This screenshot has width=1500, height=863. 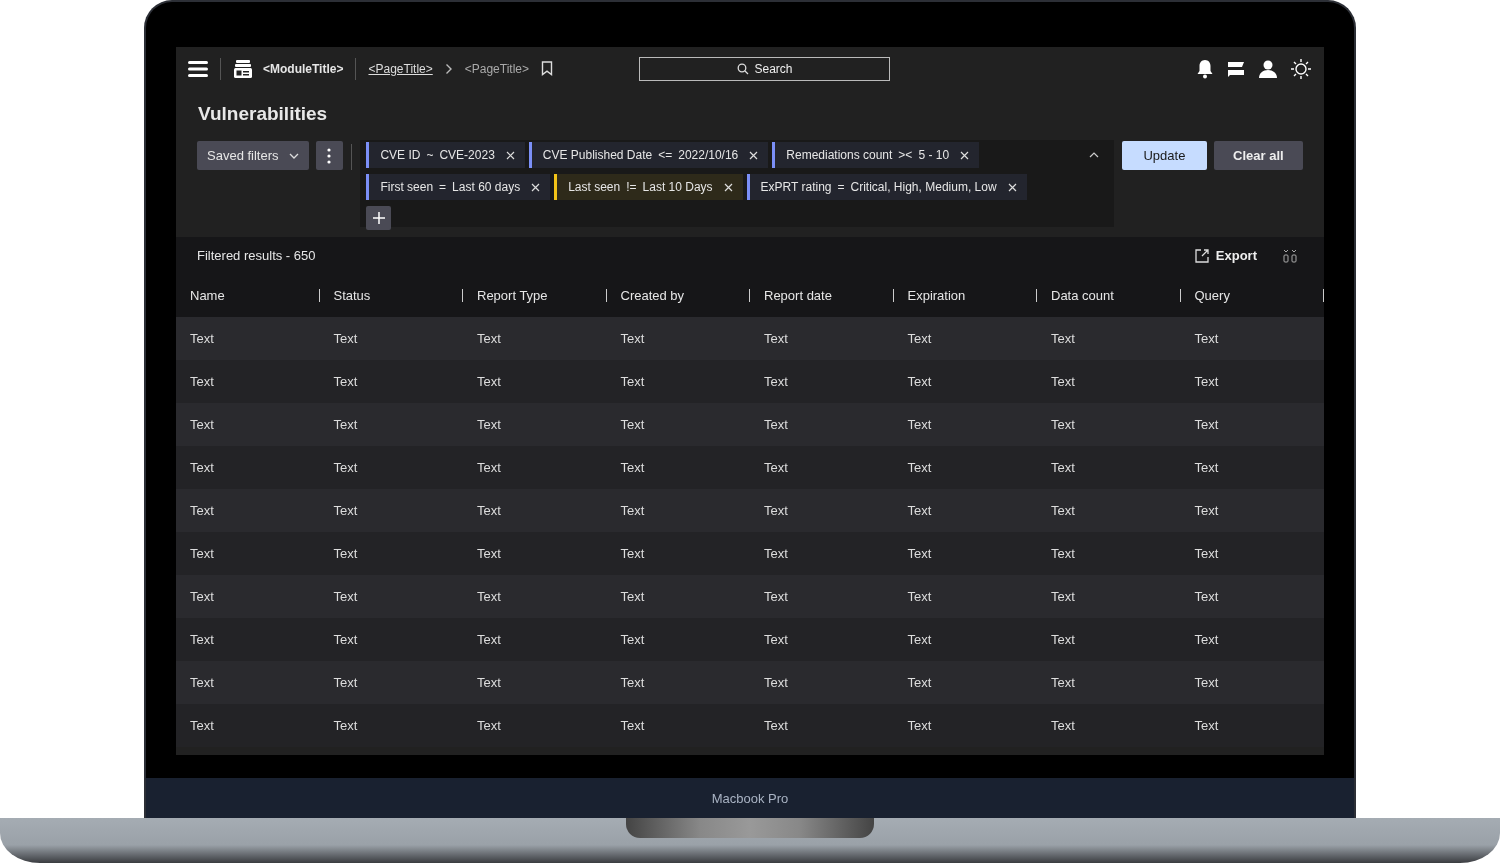 What do you see at coordinates (1301, 68) in the screenshot?
I see `sun-icon` at bounding box center [1301, 68].